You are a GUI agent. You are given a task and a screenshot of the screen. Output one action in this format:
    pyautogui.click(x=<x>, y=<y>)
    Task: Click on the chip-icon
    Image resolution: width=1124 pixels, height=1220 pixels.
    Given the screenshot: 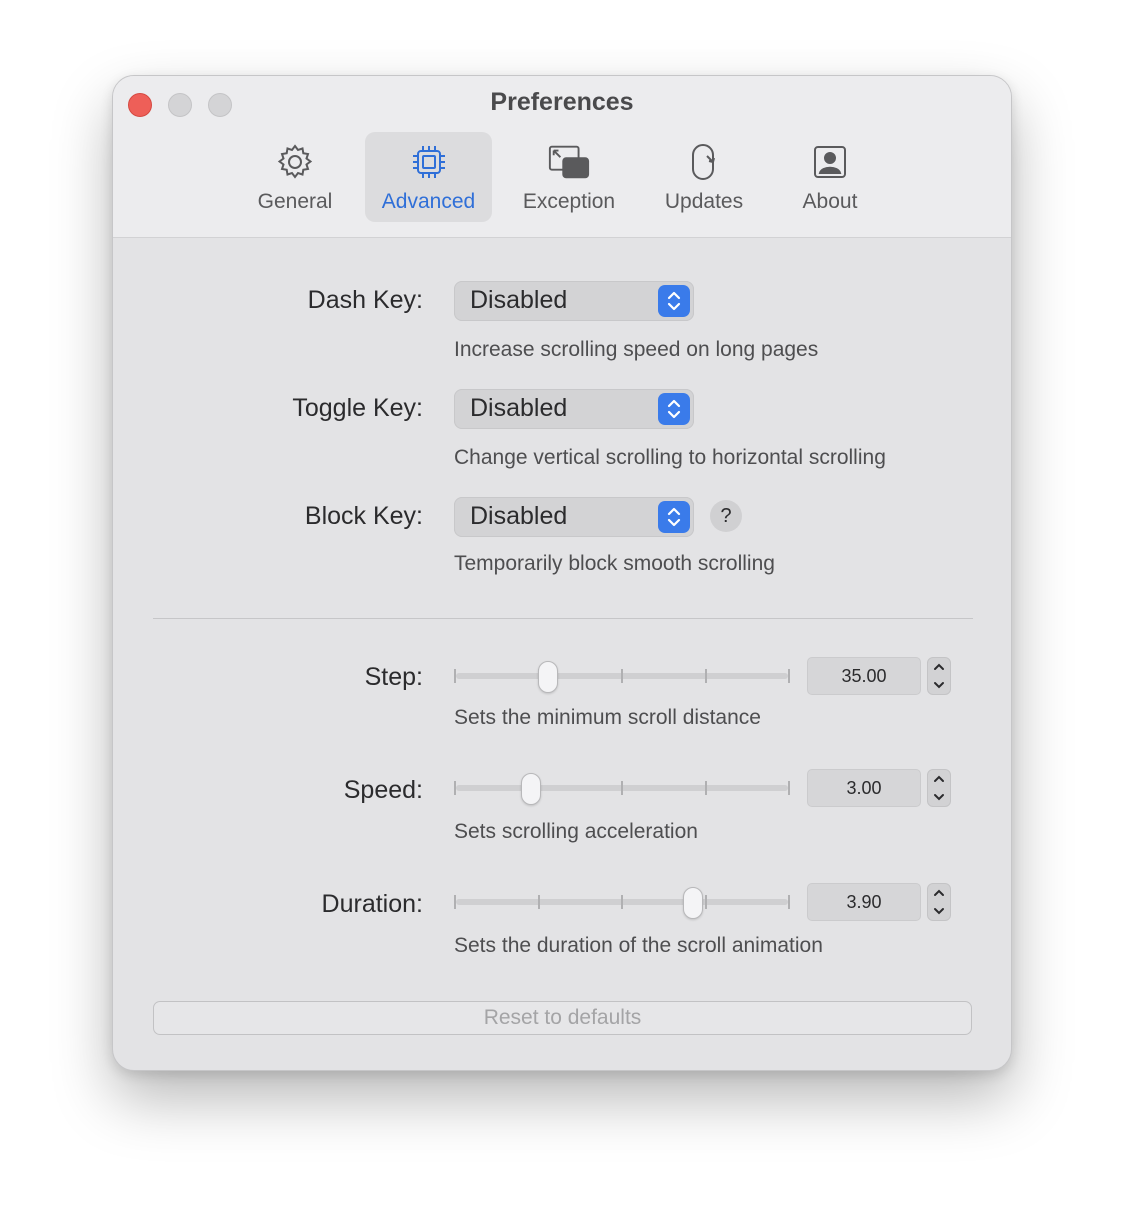 What is the action you would take?
    pyautogui.click(x=429, y=162)
    